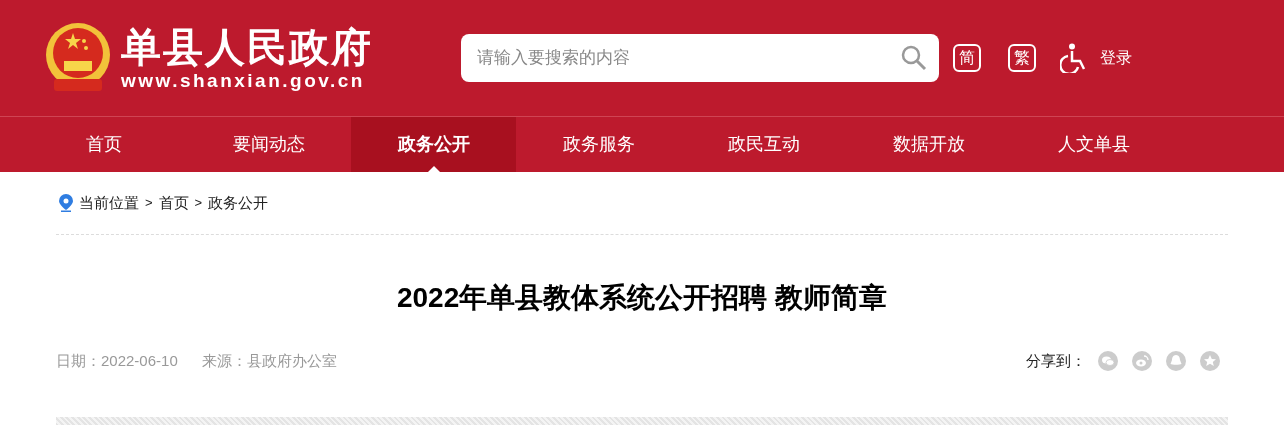  What do you see at coordinates (173, 203) in the screenshot?
I see `breadcrumb-link: 首页` at bounding box center [173, 203].